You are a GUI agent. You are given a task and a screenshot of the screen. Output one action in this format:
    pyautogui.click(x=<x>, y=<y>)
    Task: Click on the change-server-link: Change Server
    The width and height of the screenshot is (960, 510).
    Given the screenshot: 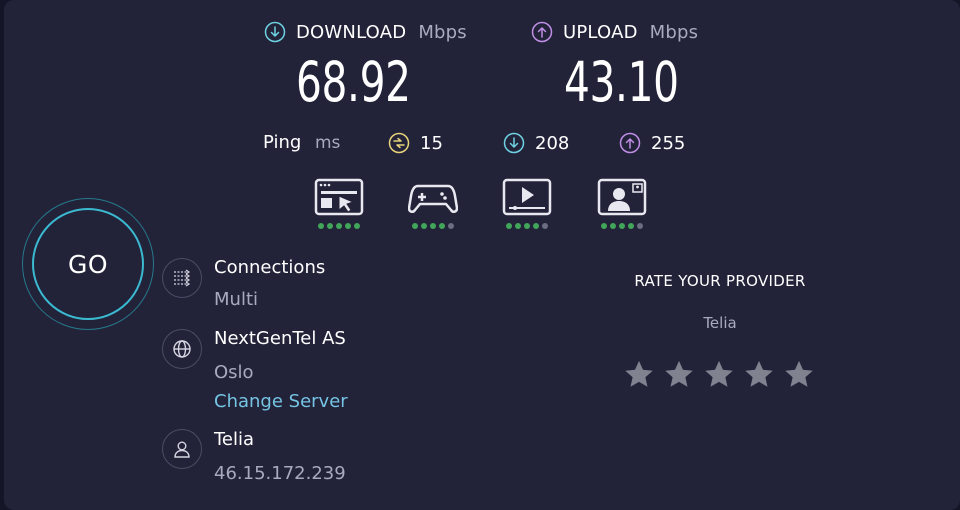 What is the action you would take?
    pyautogui.click(x=281, y=401)
    